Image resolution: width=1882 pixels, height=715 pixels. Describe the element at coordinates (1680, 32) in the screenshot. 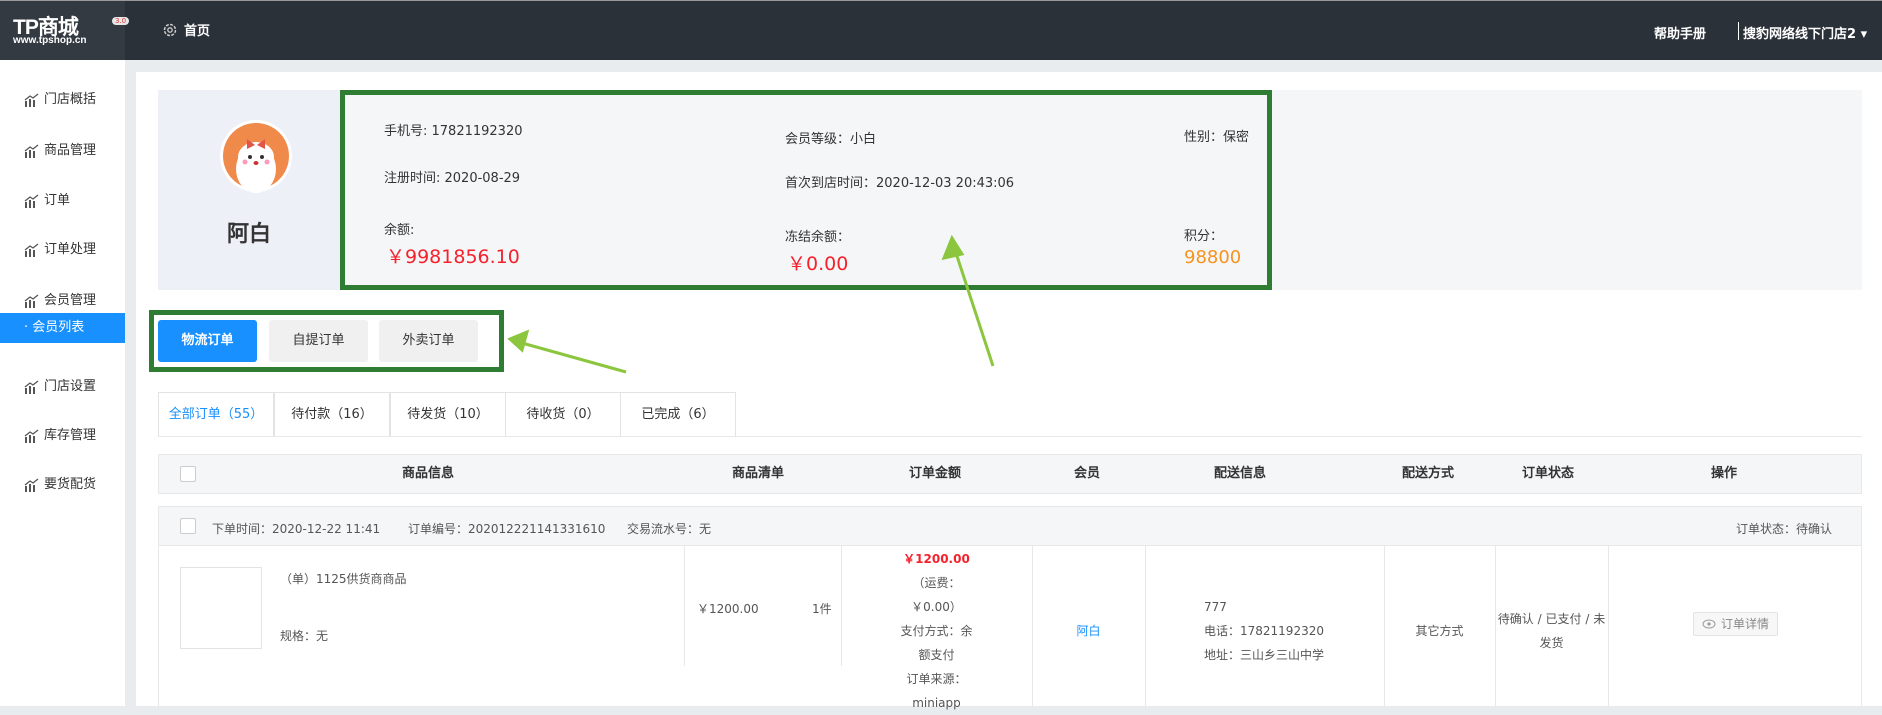

I see `help-link: 帮助手册` at that location.